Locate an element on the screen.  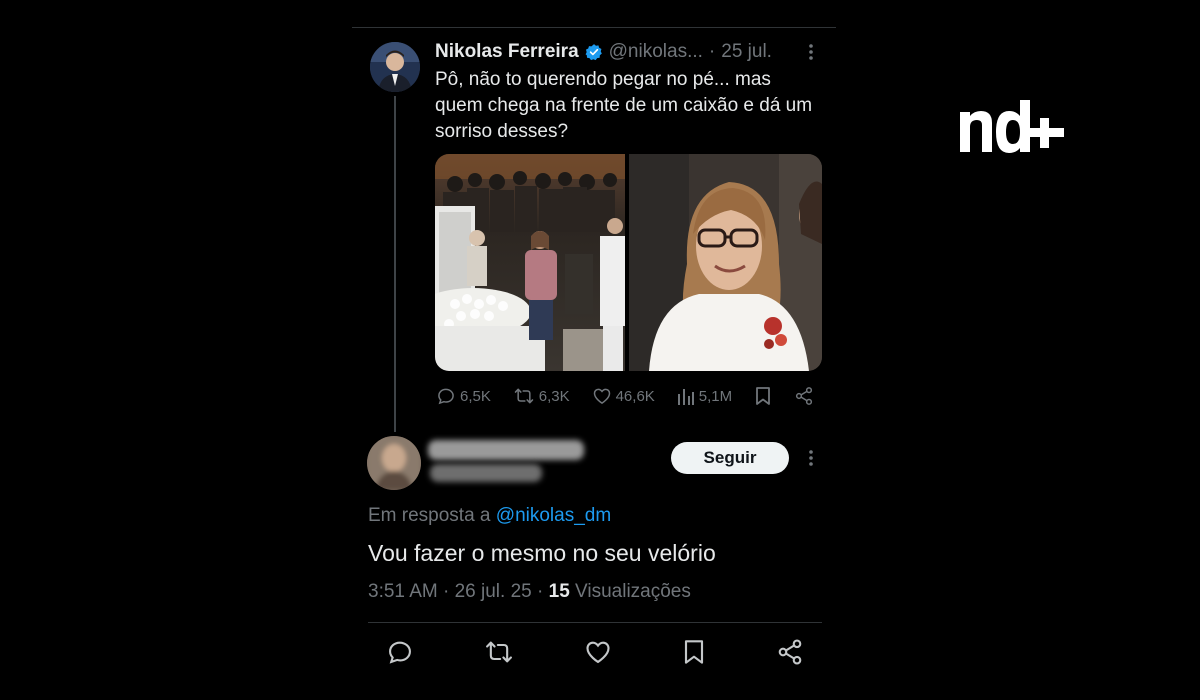
analytics-icon is located at coordinates (686, 396).